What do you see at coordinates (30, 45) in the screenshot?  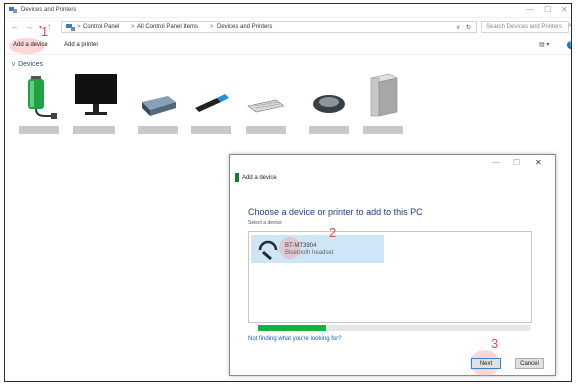 I see `add-device-button: Add a device` at bounding box center [30, 45].